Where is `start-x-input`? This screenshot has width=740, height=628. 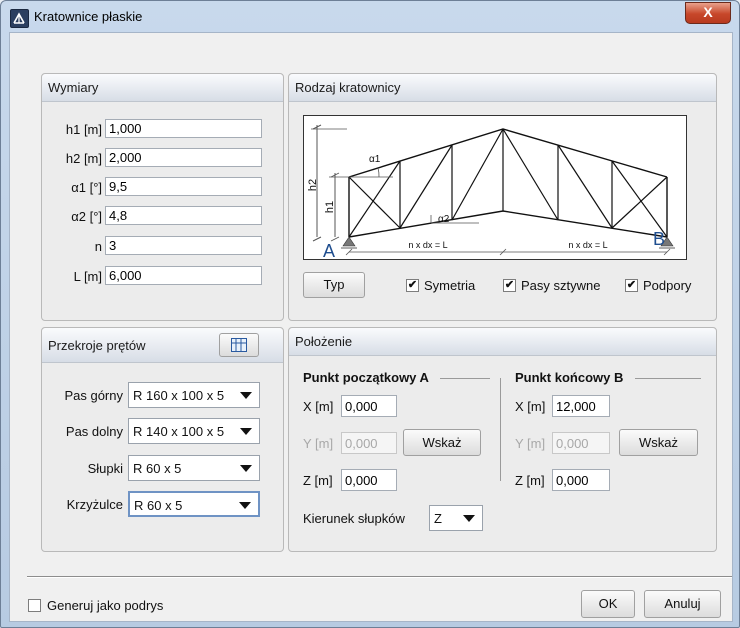 start-x-input is located at coordinates (369, 406).